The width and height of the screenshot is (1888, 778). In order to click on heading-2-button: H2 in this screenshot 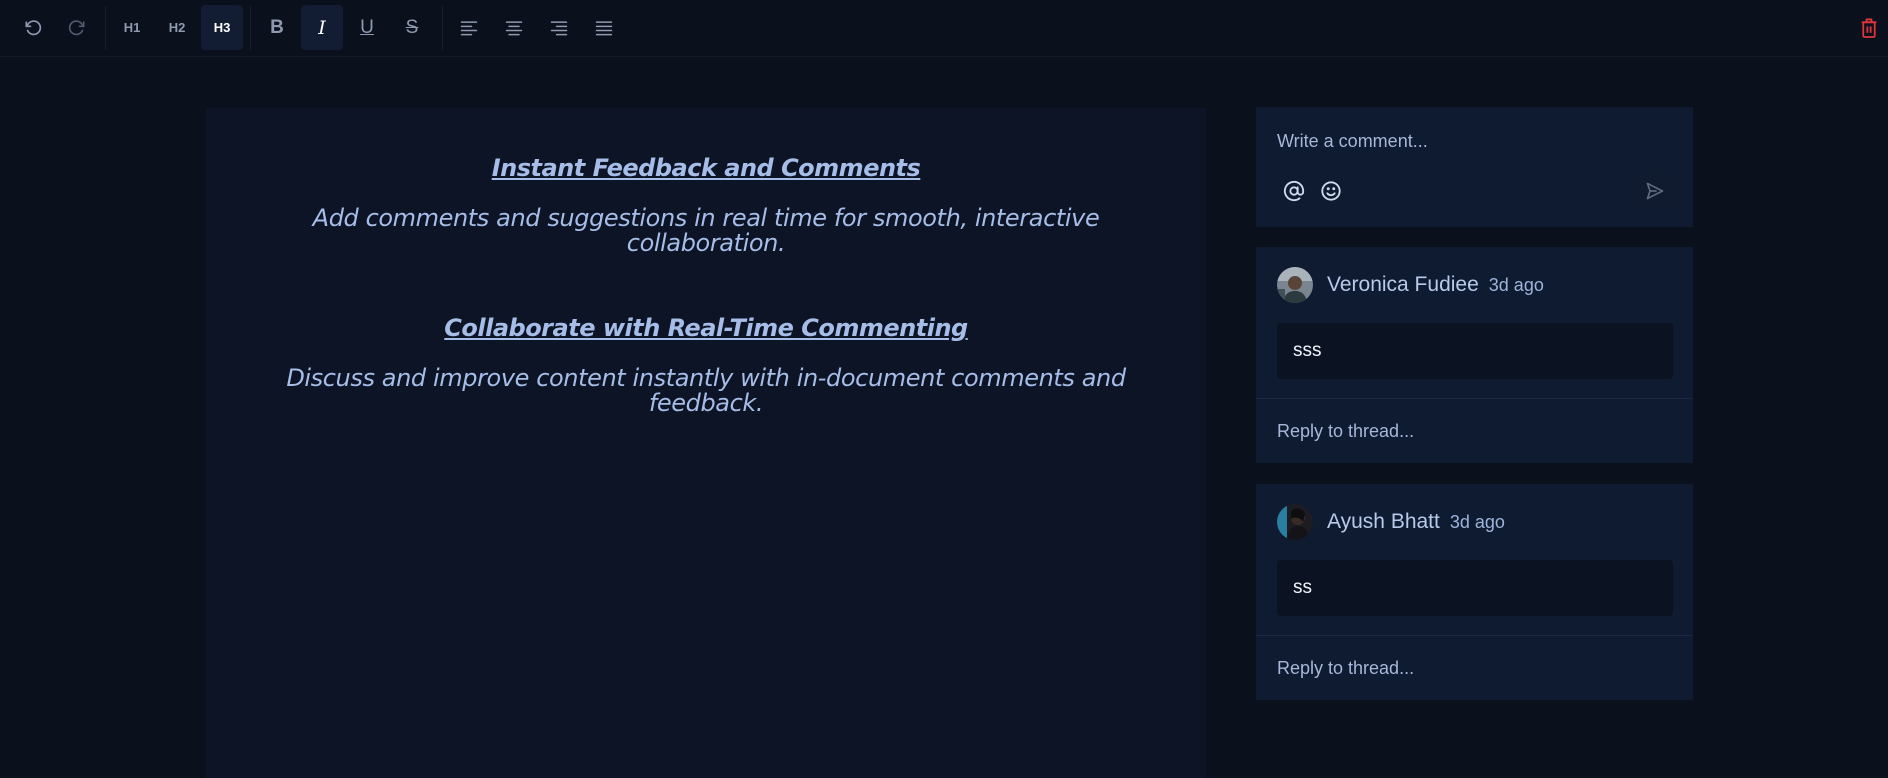, I will do `click(177, 27)`.